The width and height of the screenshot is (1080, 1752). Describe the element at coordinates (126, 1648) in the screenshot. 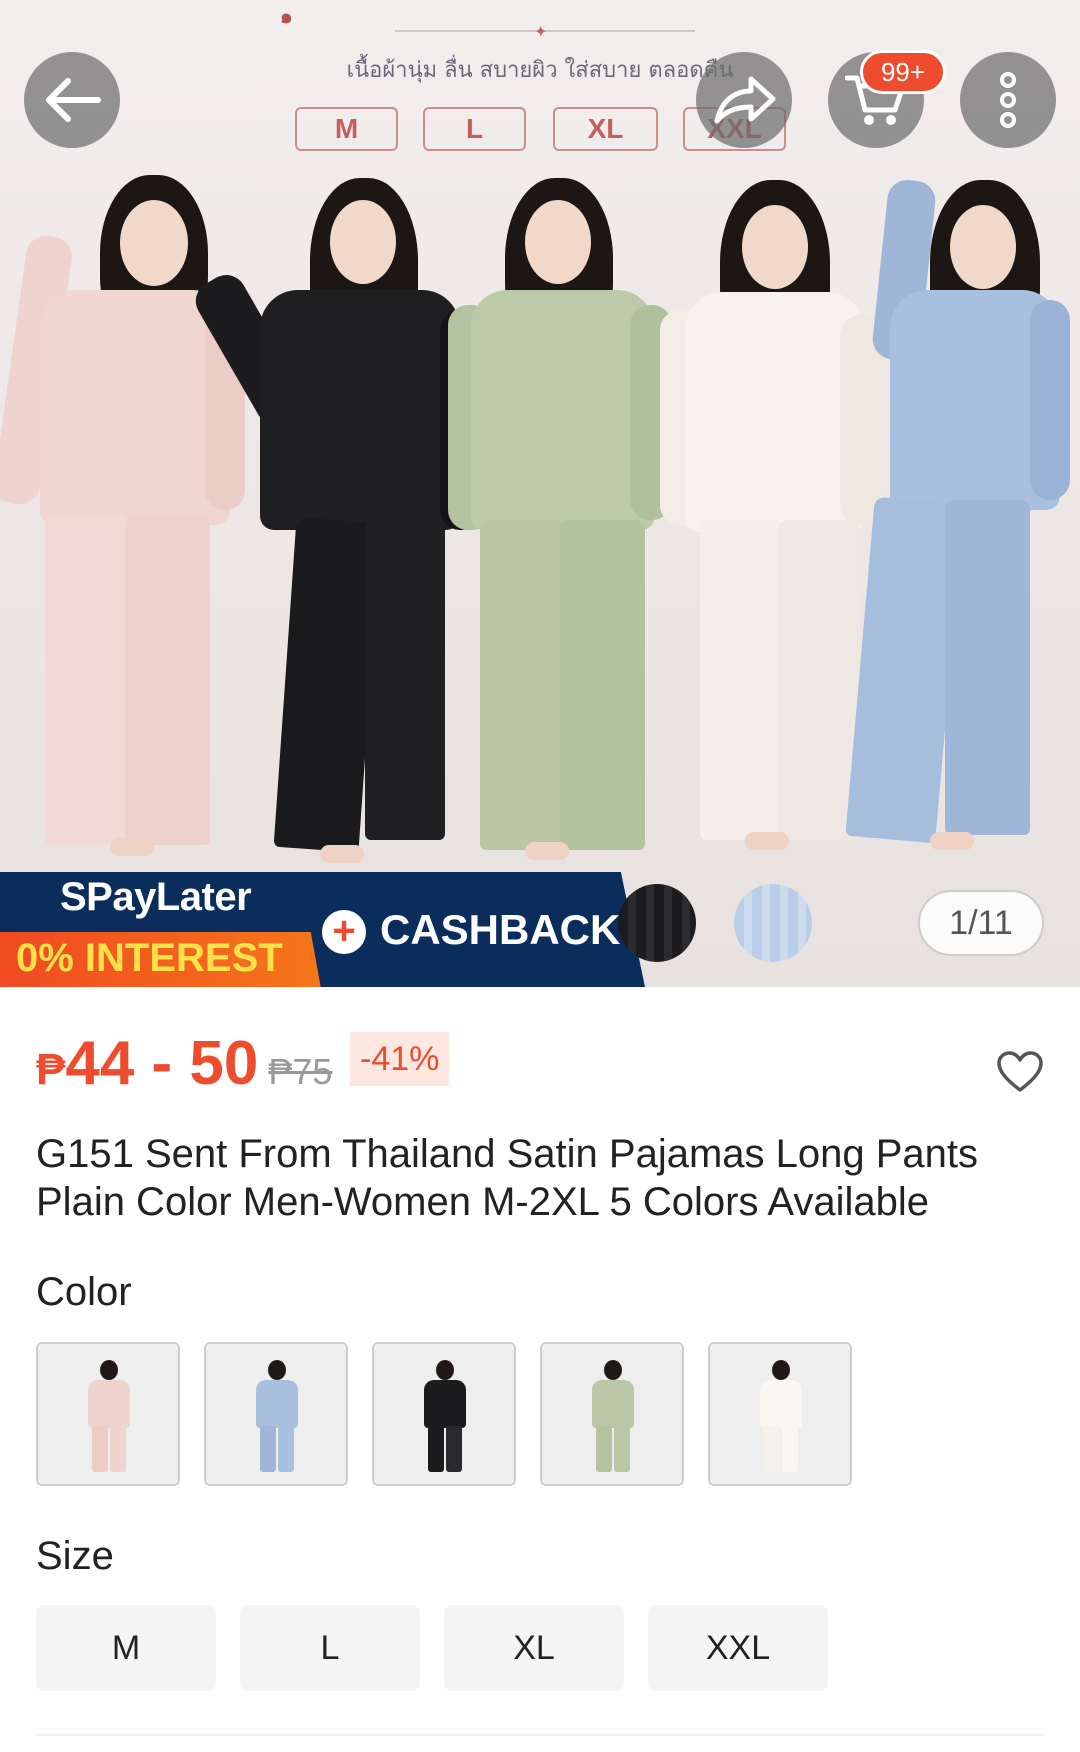

I see `size-option-m: M` at that location.